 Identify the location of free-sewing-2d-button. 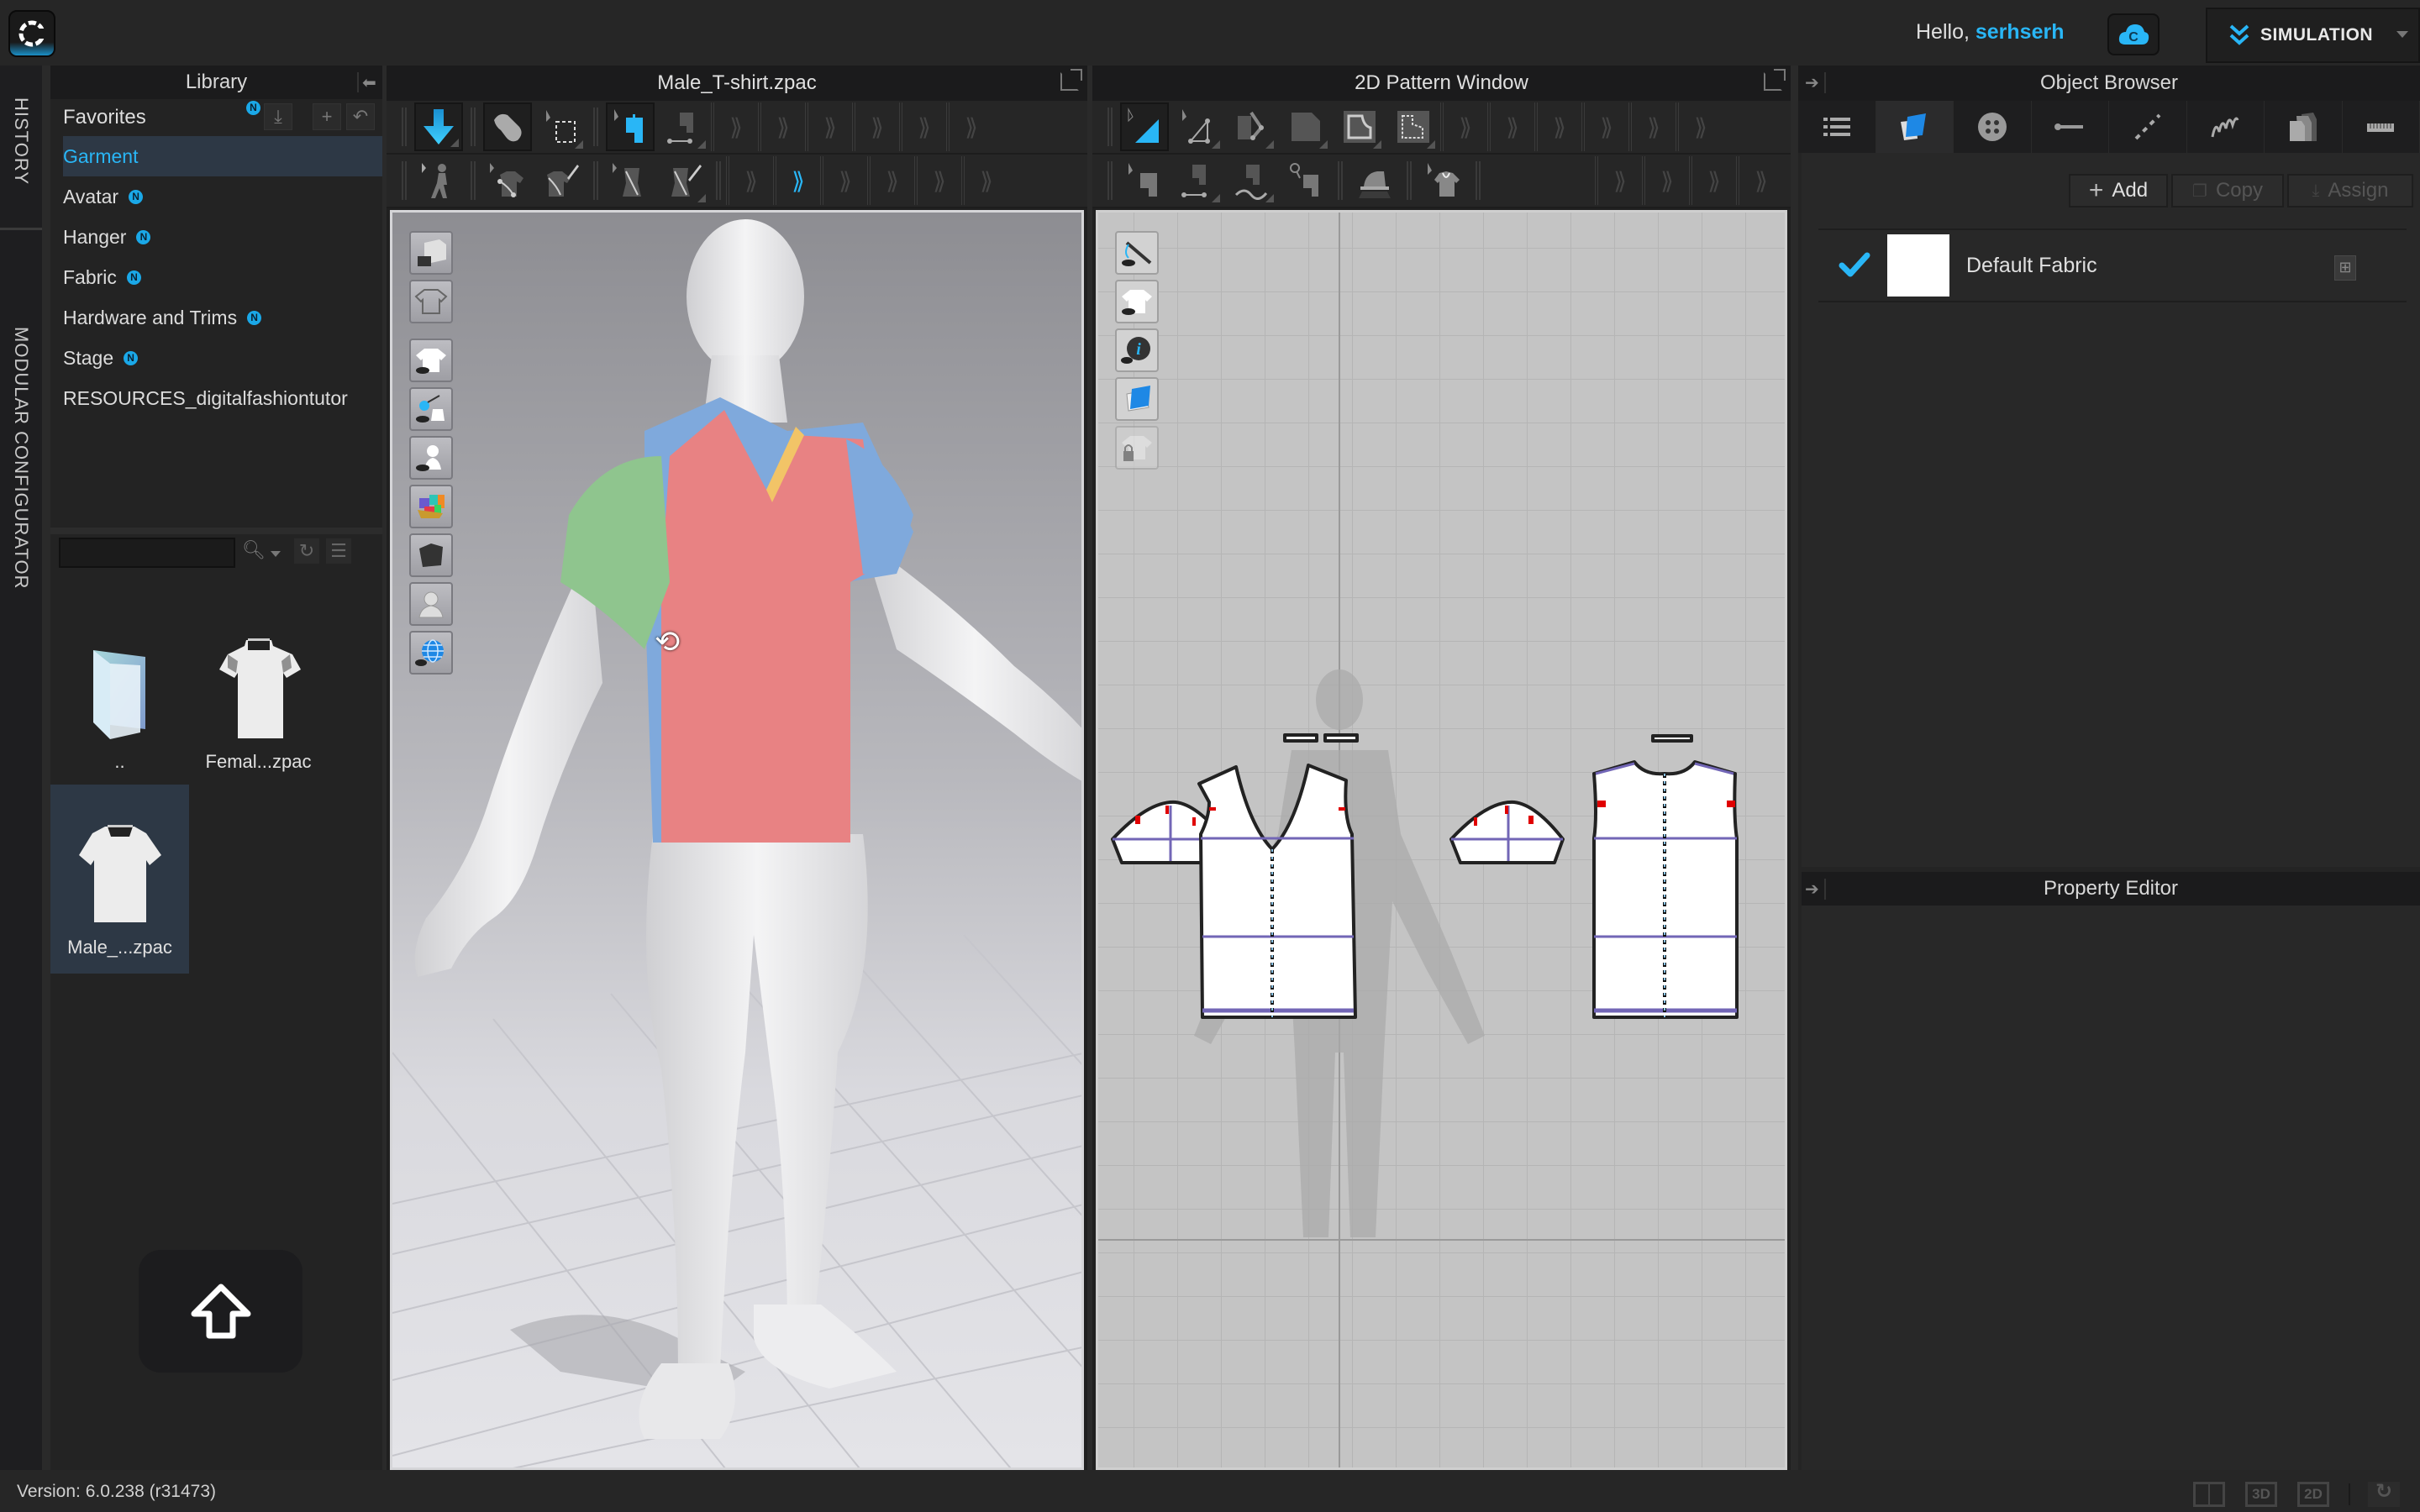
(1252, 180).